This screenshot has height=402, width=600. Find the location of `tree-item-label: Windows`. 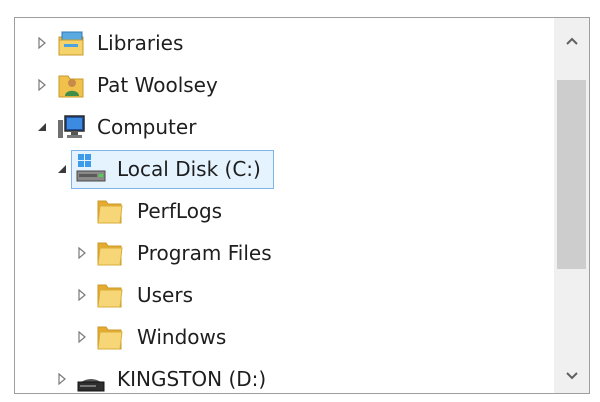

tree-item-label: Windows is located at coordinates (182, 337).